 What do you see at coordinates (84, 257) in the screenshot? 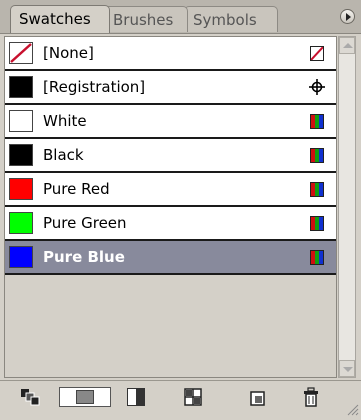
I see `swatch-name: Pure Blue` at bounding box center [84, 257].